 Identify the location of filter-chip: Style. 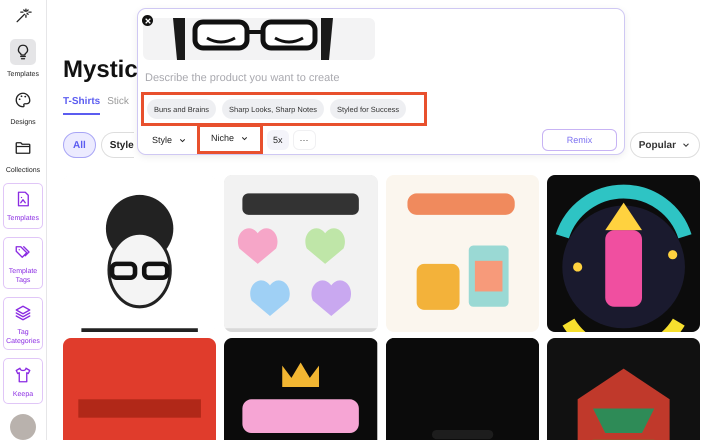
(117, 145).